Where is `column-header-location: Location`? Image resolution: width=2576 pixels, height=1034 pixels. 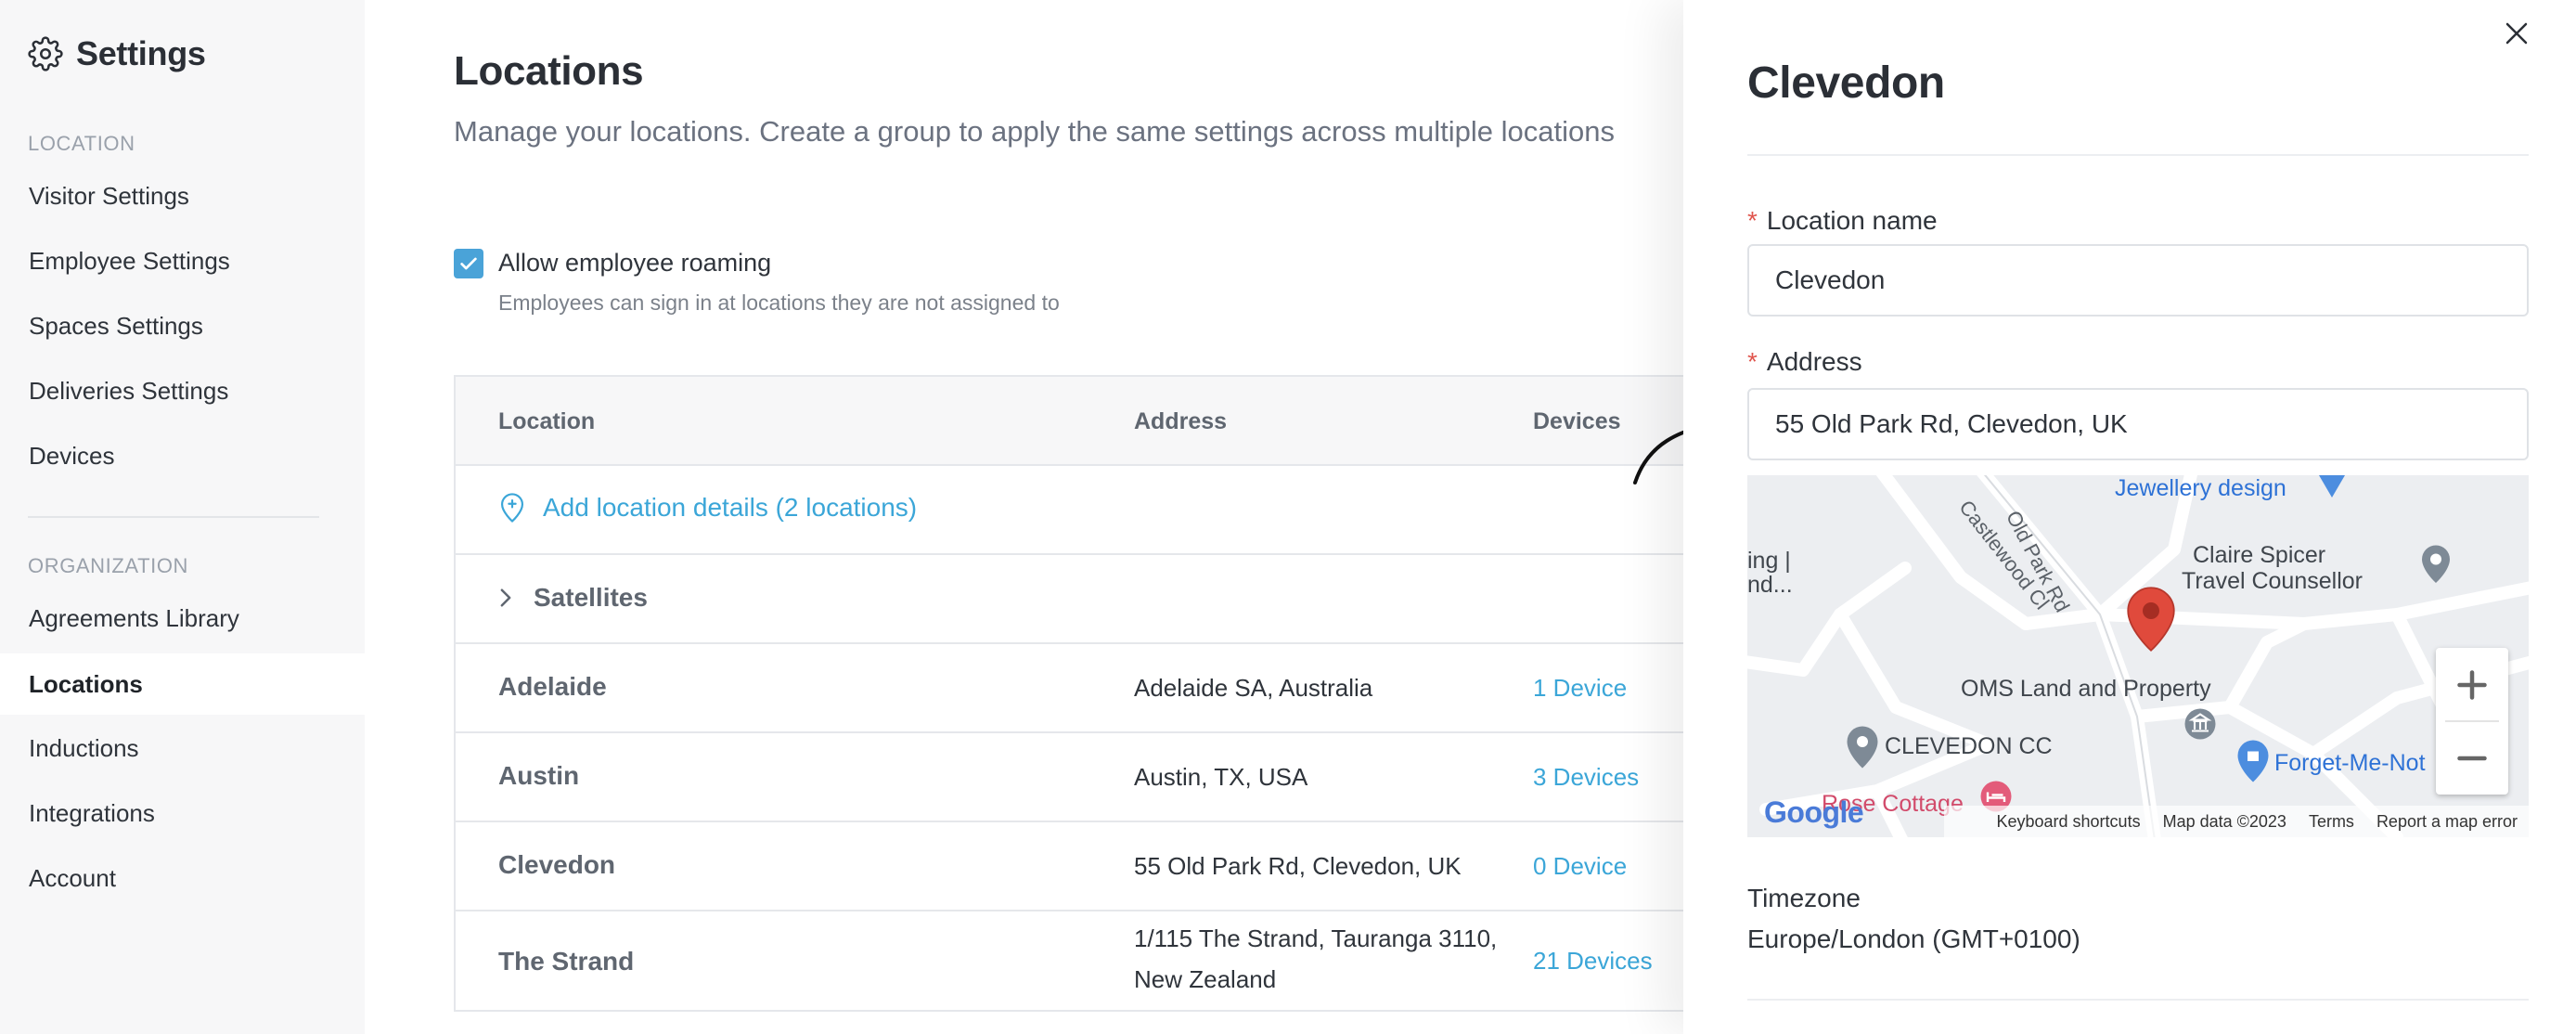
column-header-location: Location is located at coordinates (546, 421).